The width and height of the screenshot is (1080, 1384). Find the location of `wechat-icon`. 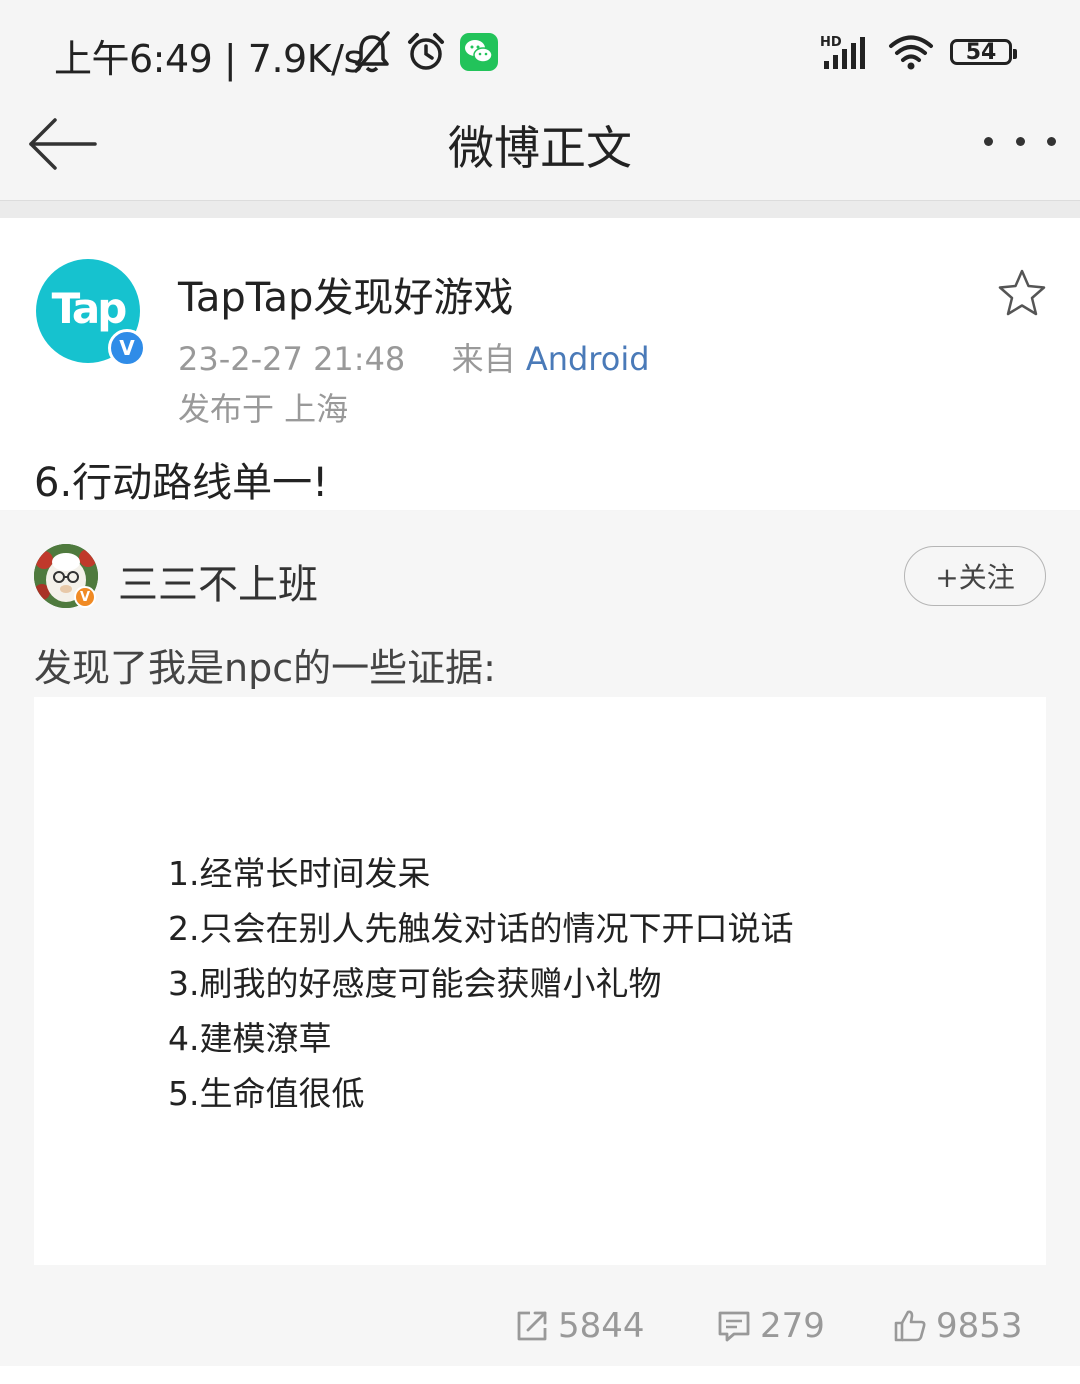

wechat-icon is located at coordinates (479, 52).